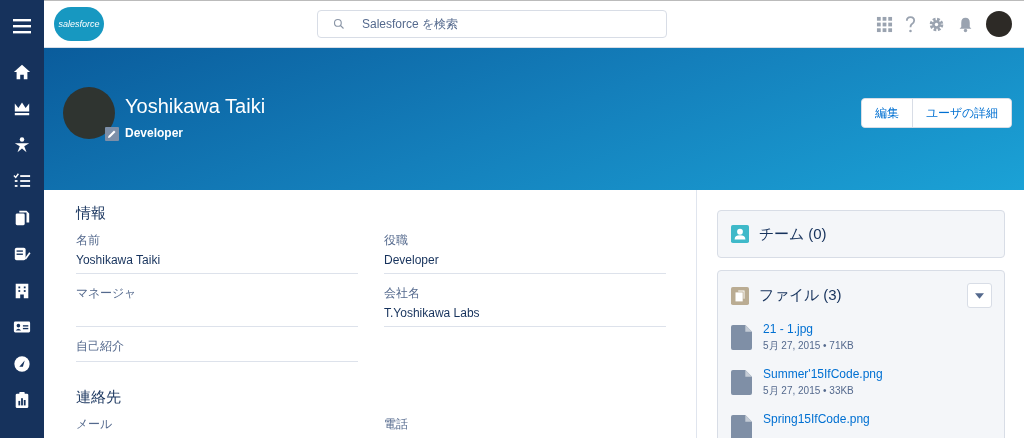 Image resolution: width=1024 pixels, height=438 pixels. What do you see at coordinates (961, 113) in the screenshot?
I see `action-button: ユーザの詳細` at bounding box center [961, 113].